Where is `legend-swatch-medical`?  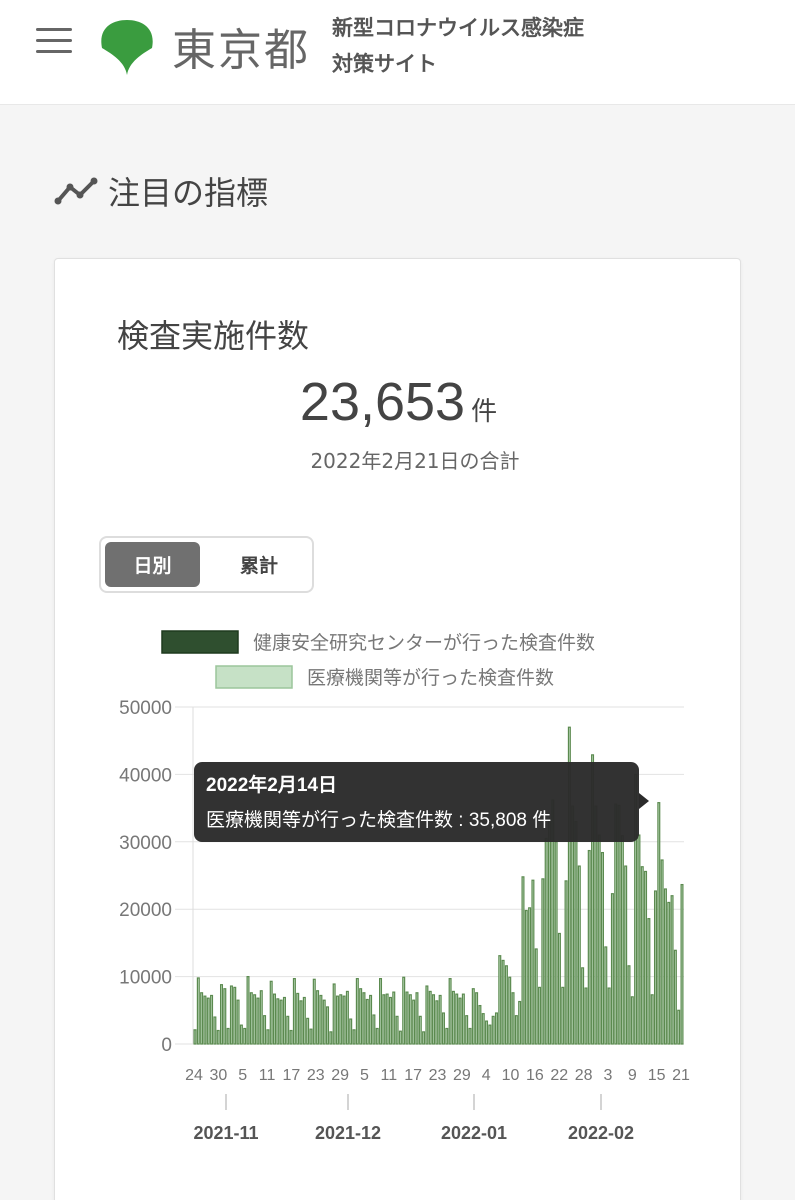 legend-swatch-medical is located at coordinates (254, 677).